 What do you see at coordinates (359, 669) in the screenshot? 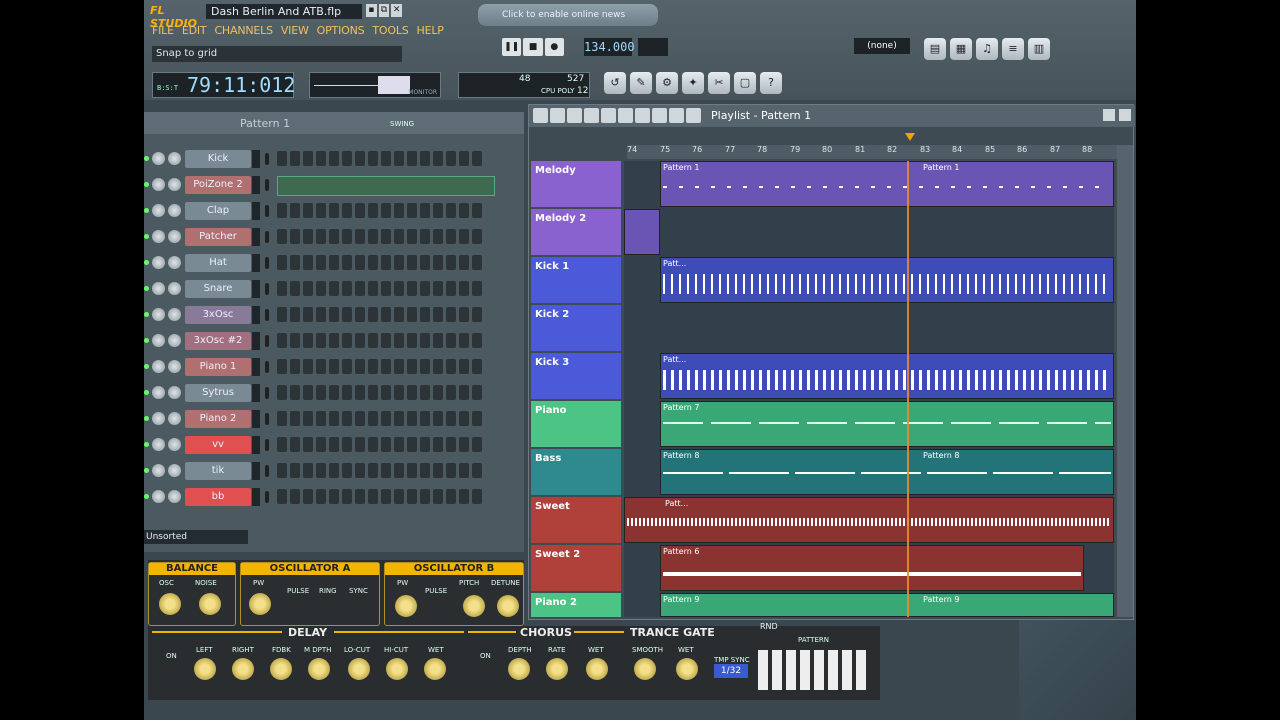
I see `locut-knob` at bounding box center [359, 669].